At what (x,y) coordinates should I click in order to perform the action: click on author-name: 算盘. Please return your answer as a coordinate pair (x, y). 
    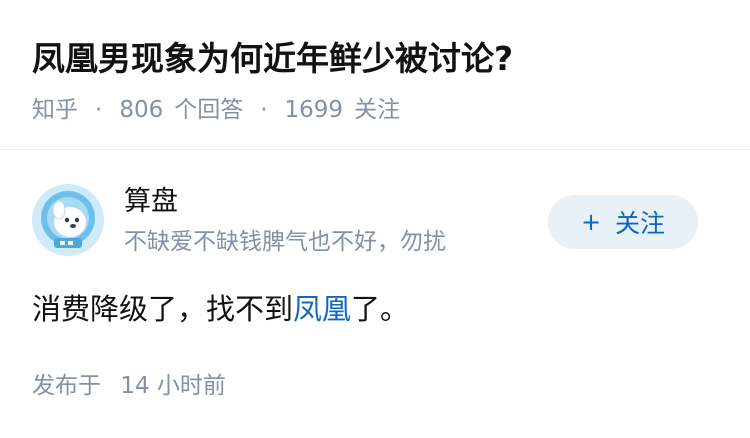
    Looking at the image, I should click on (151, 202).